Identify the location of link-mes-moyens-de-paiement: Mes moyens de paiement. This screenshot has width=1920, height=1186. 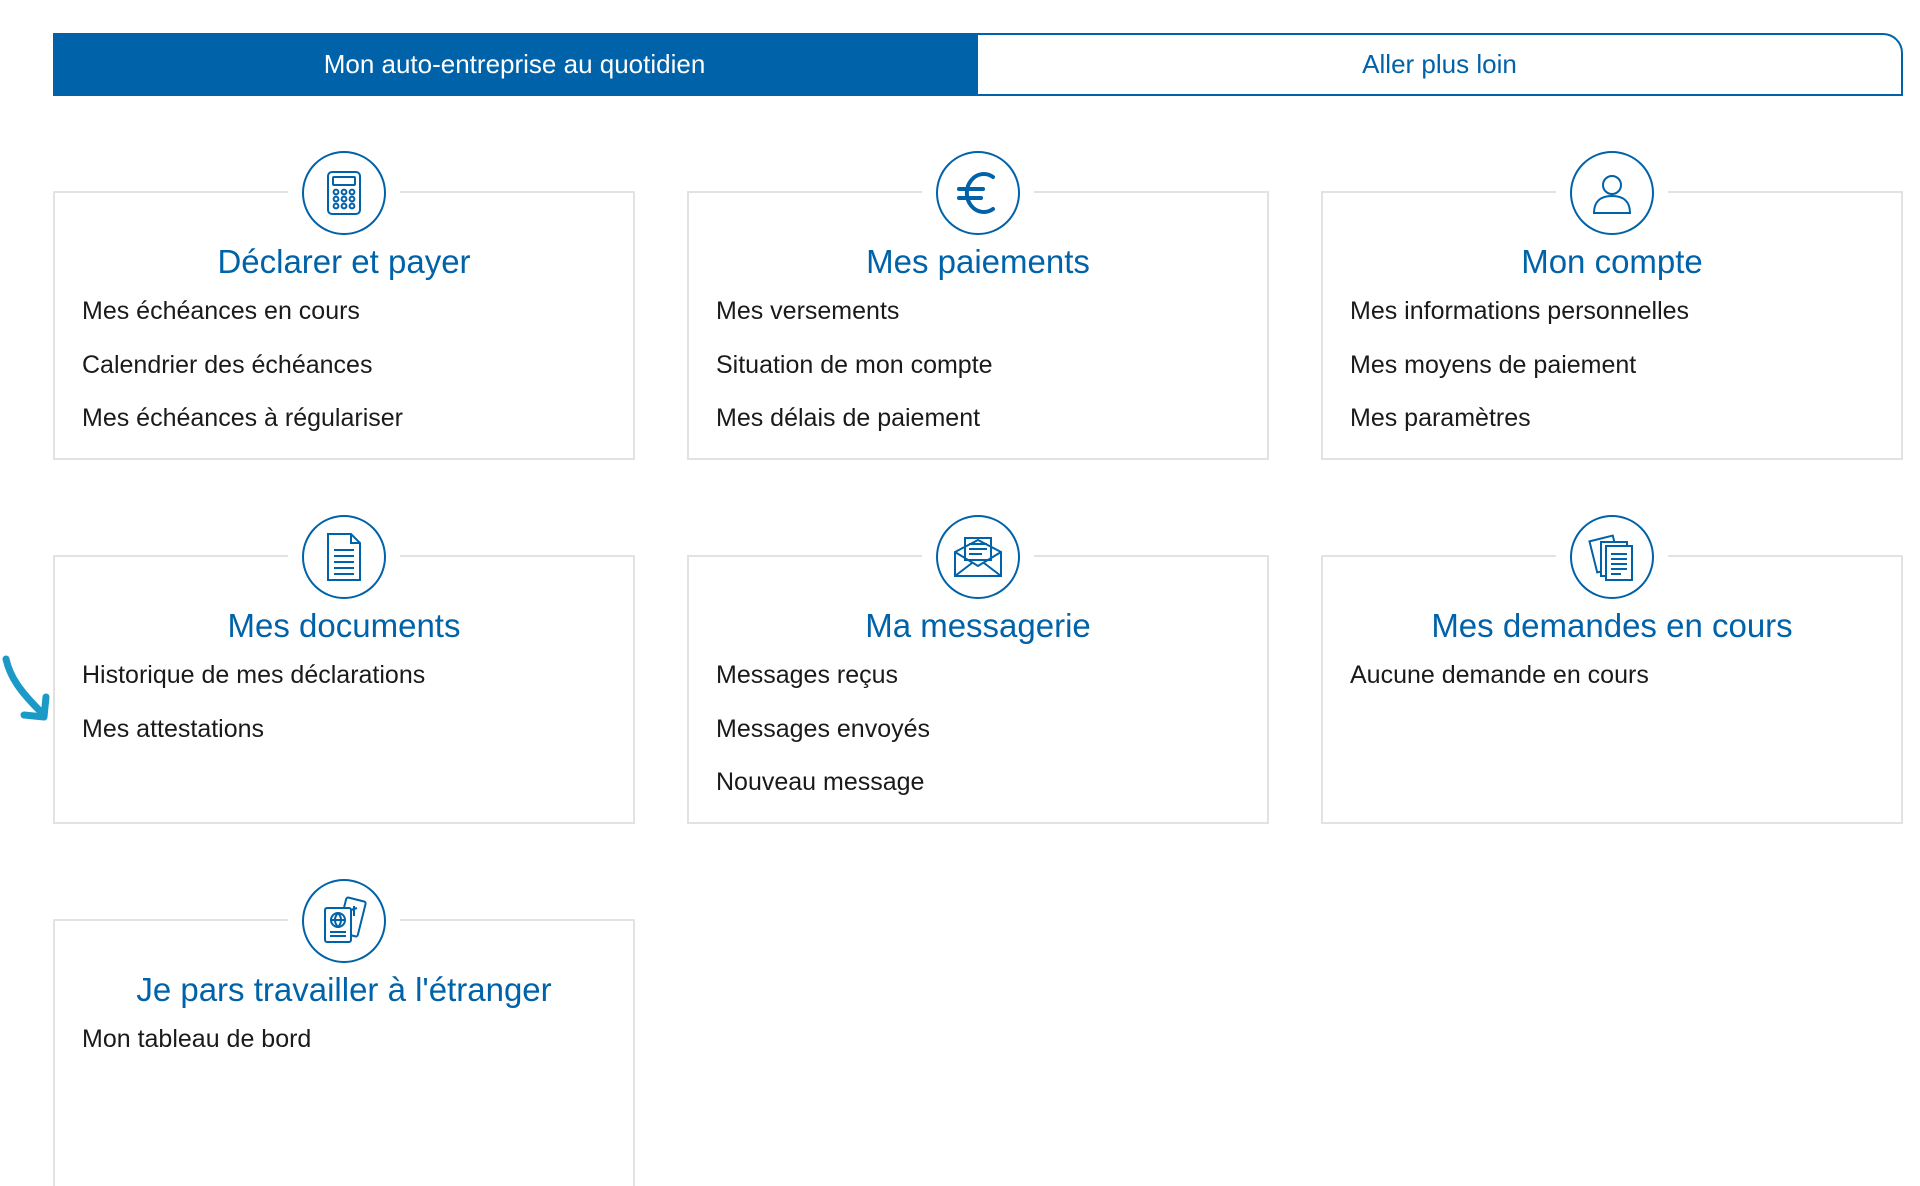
(1519, 378).